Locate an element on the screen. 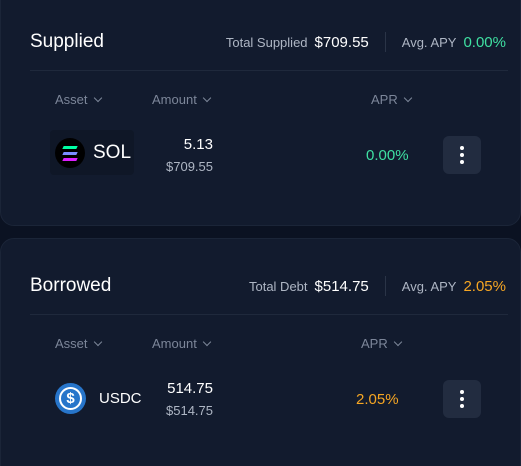 The height and width of the screenshot is (466, 521). supplied-title: Supplied is located at coordinates (67, 41).